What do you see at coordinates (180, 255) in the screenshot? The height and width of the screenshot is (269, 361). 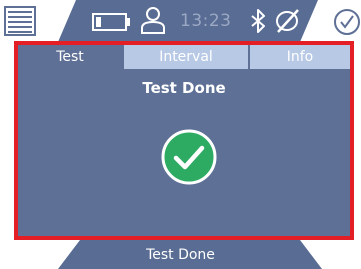 I see `footer-status-label: Test Done` at bounding box center [180, 255].